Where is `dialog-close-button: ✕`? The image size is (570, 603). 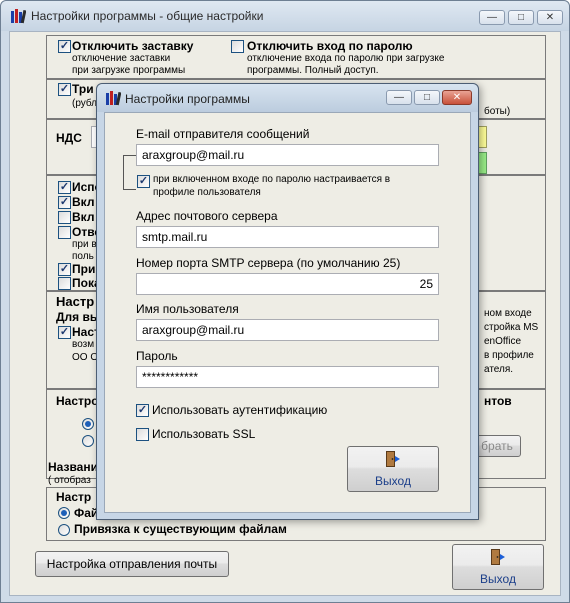
dialog-close-button: ✕ is located at coordinates (457, 97).